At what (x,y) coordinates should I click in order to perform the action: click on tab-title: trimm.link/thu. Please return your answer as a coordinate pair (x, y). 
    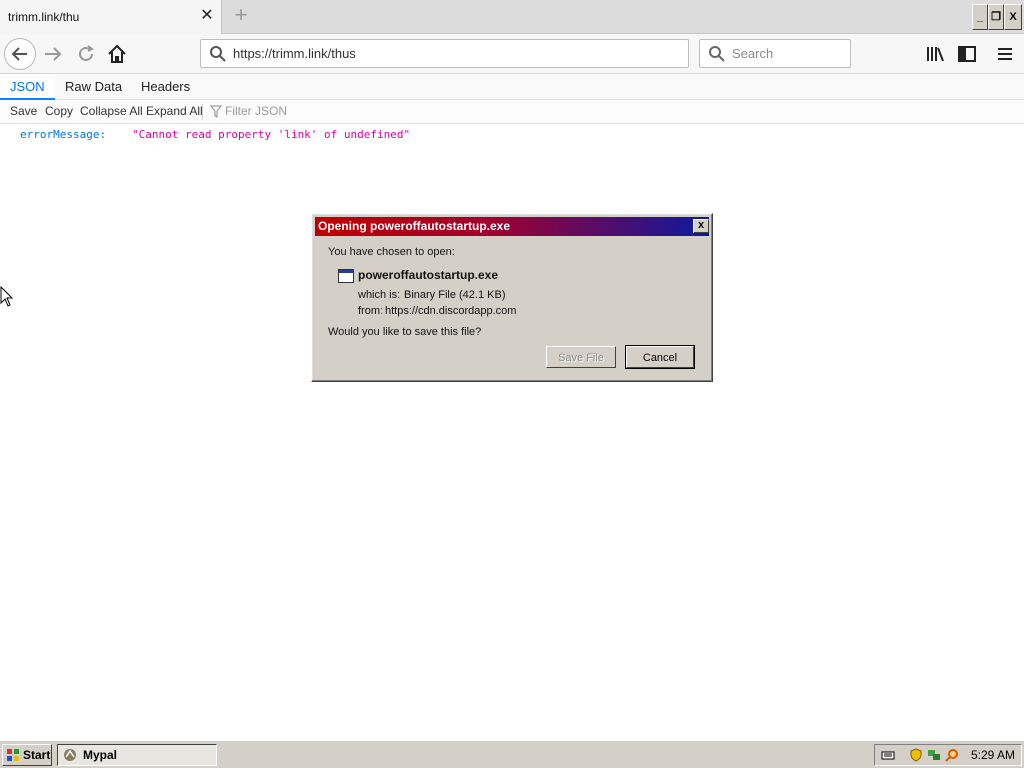
    Looking at the image, I should click on (44, 17).